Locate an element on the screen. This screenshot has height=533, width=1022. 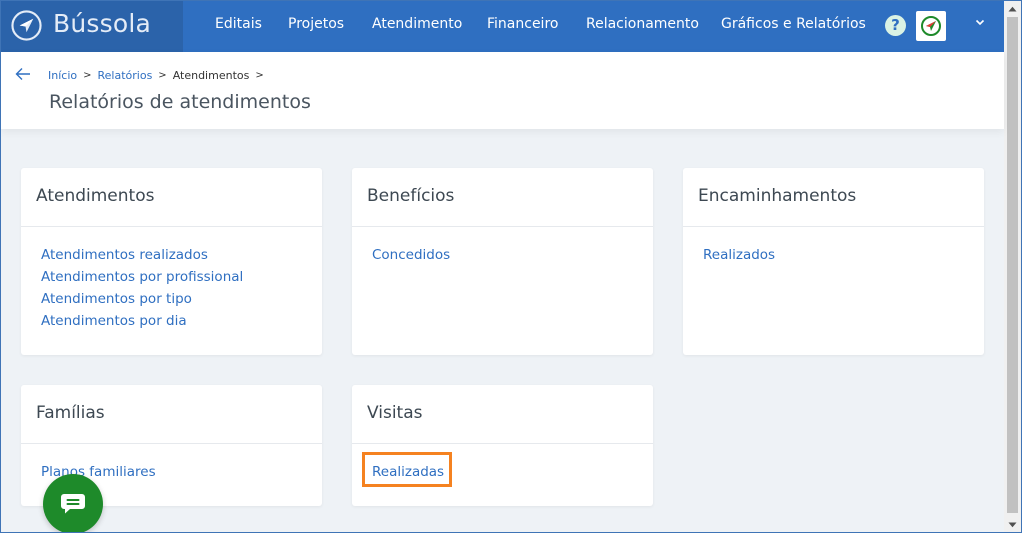
card-link-list: Concedidos is located at coordinates (411, 255).